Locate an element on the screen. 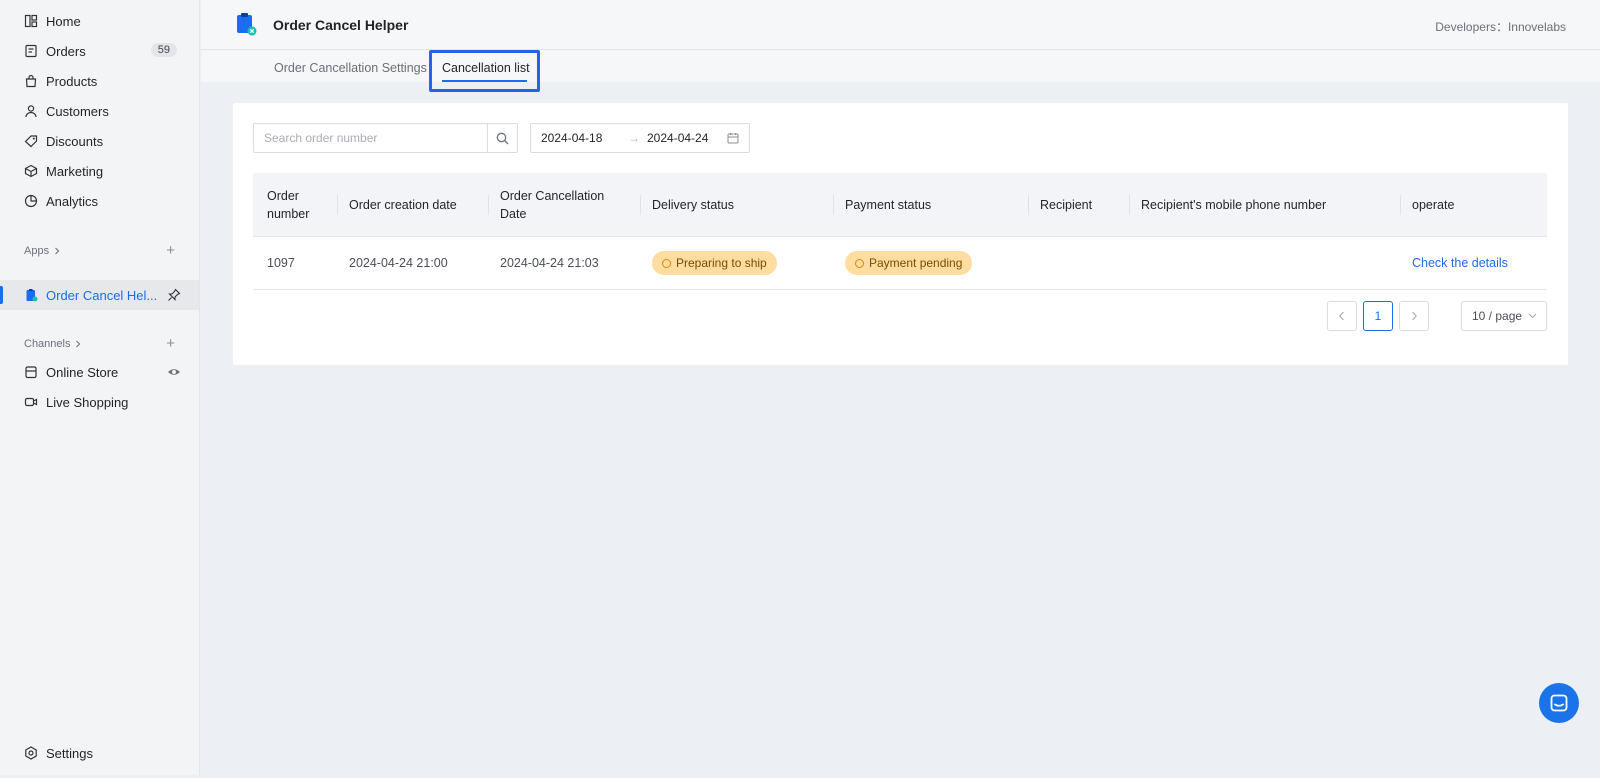 The width and height of the screenshot is (1600, 778). channels-section-label: Channels is located at coordinates (47, 344).